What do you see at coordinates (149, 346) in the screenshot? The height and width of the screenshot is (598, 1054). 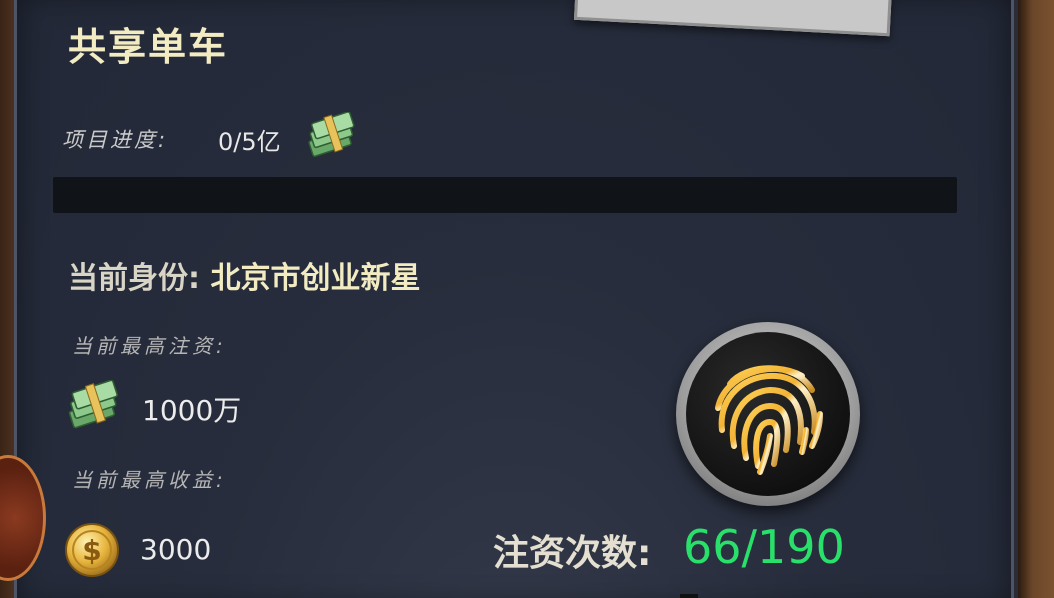 I see `max-investment-label: 当前最高注资:` at bounding box center [149, 346].